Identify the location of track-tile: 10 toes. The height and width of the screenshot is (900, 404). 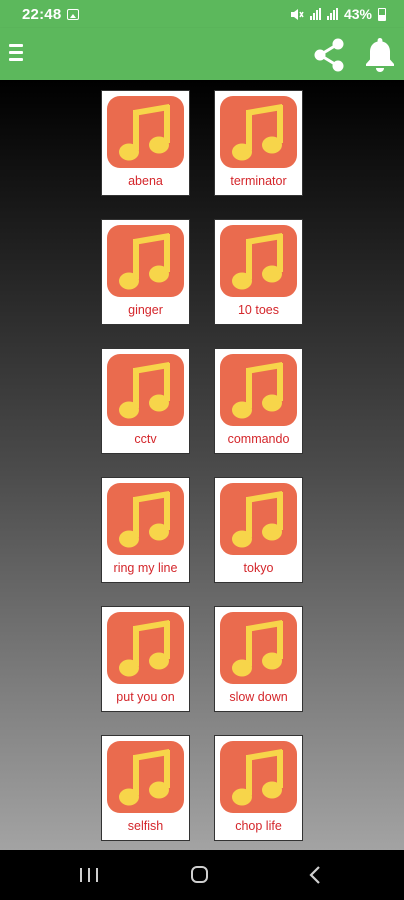
(258, 272).